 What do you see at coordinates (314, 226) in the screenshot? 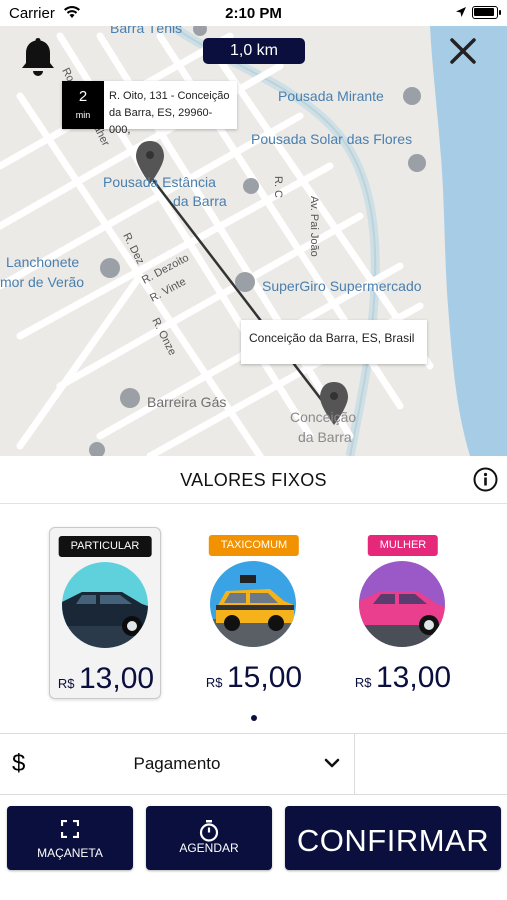
I see `map-label-street: Av. Pai João` at bounding box center [314, 226].